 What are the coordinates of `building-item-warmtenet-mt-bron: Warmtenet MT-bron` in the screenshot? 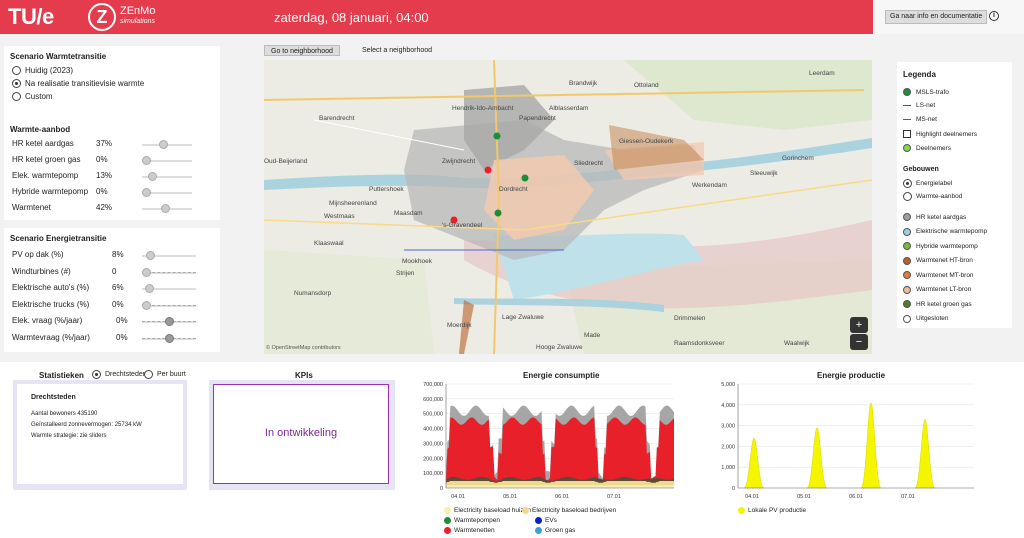 It's located at (938, 275).